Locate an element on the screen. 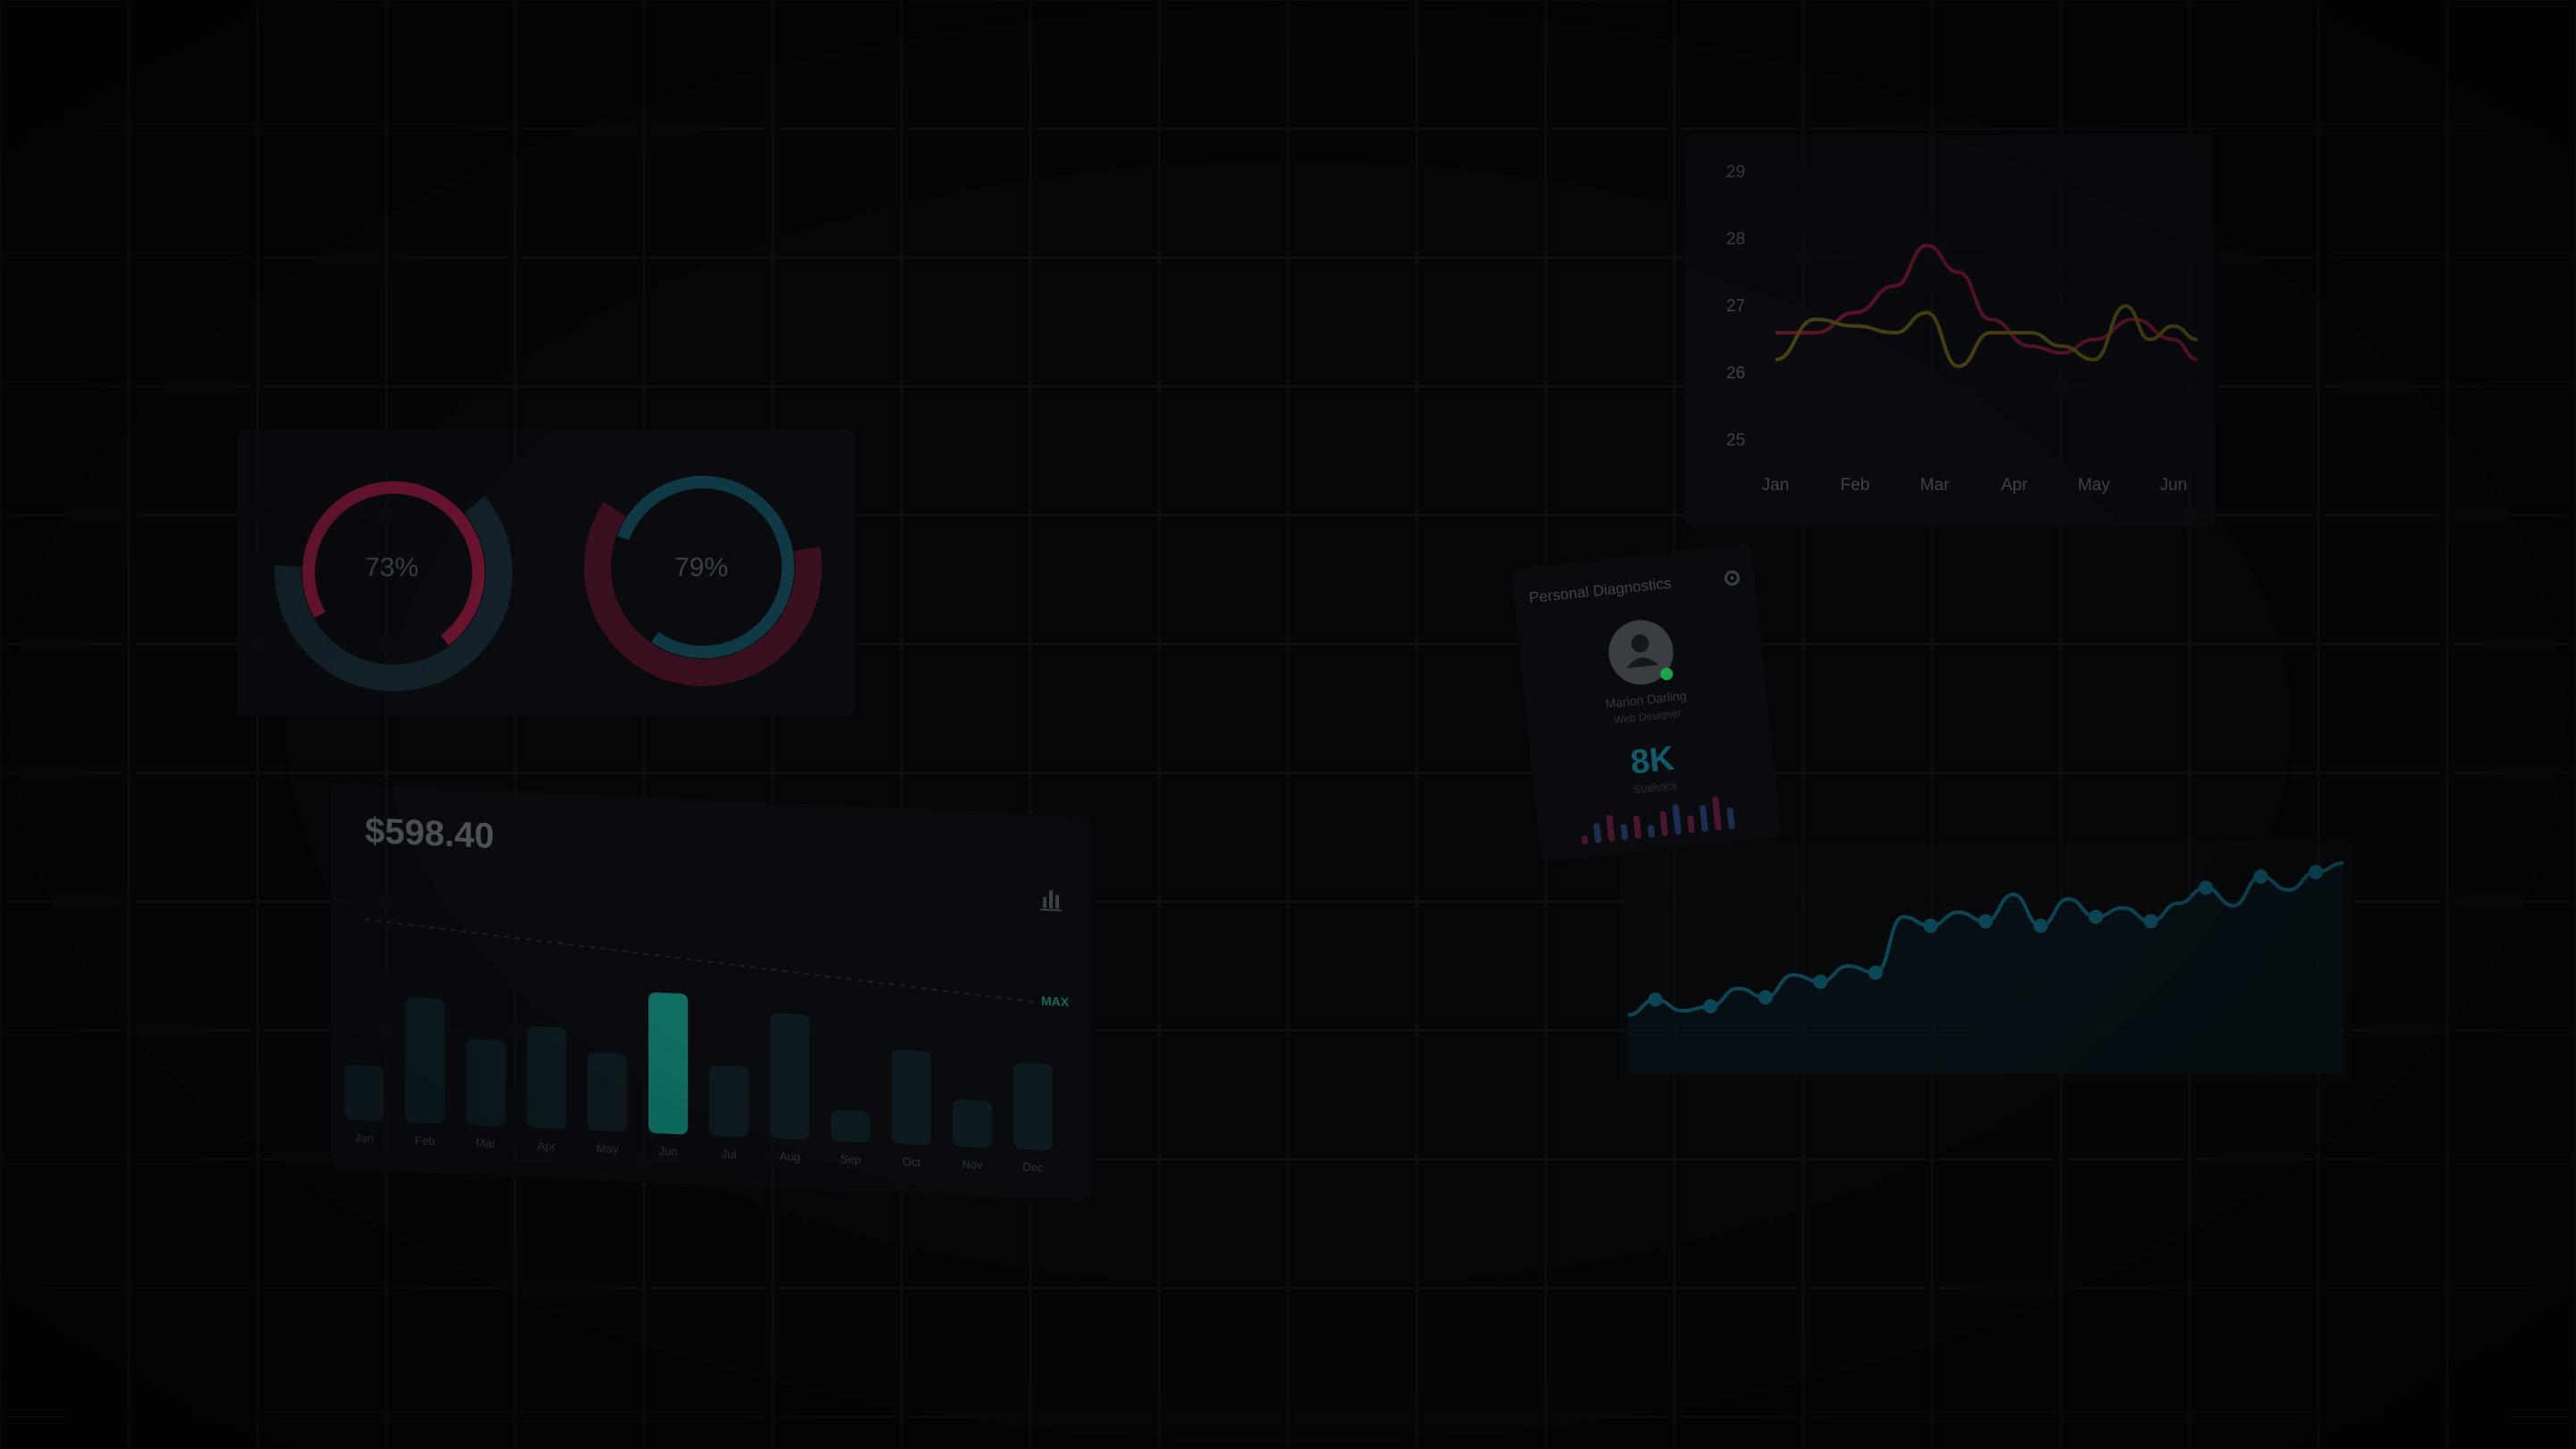 Image resolution: width=2576 pixels, height=1449 pixels. line-chart-panel: 25 26 27 28 29 Jan Feb Mar Apr May Jun is located at coordinates (1950, 331).